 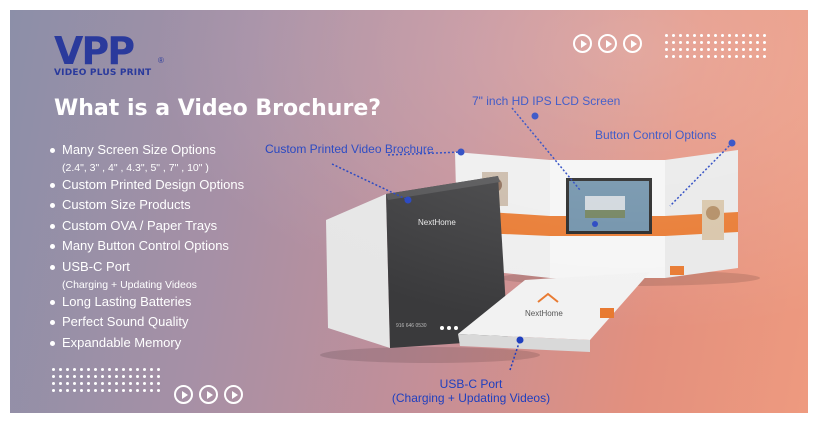 What do you see at coordinates (411, 326) in the screenshot?
I see `brochure-phone-text: 916 646 0530` at bounding box center [411, 326].